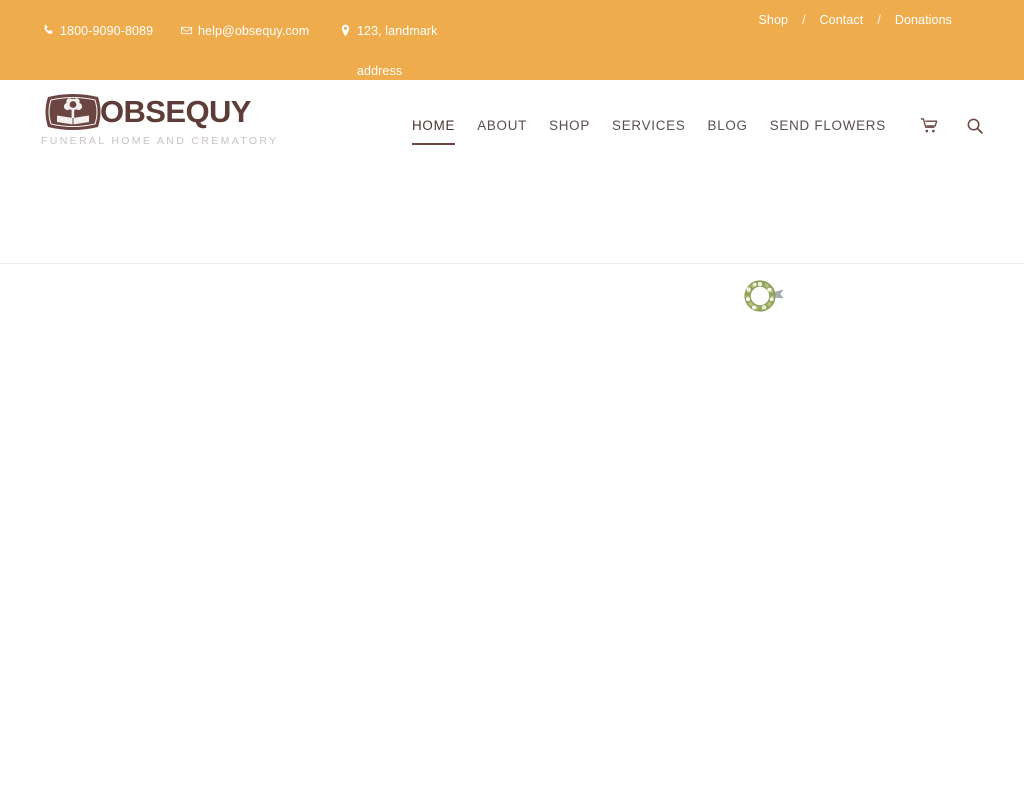 This screenshot has width=1024, height=800. What do you see at coordinates (107, 31) in the screenshot?
I see `contact-phone-text: 1800-9090-8089` at bounding box center [107, 31].